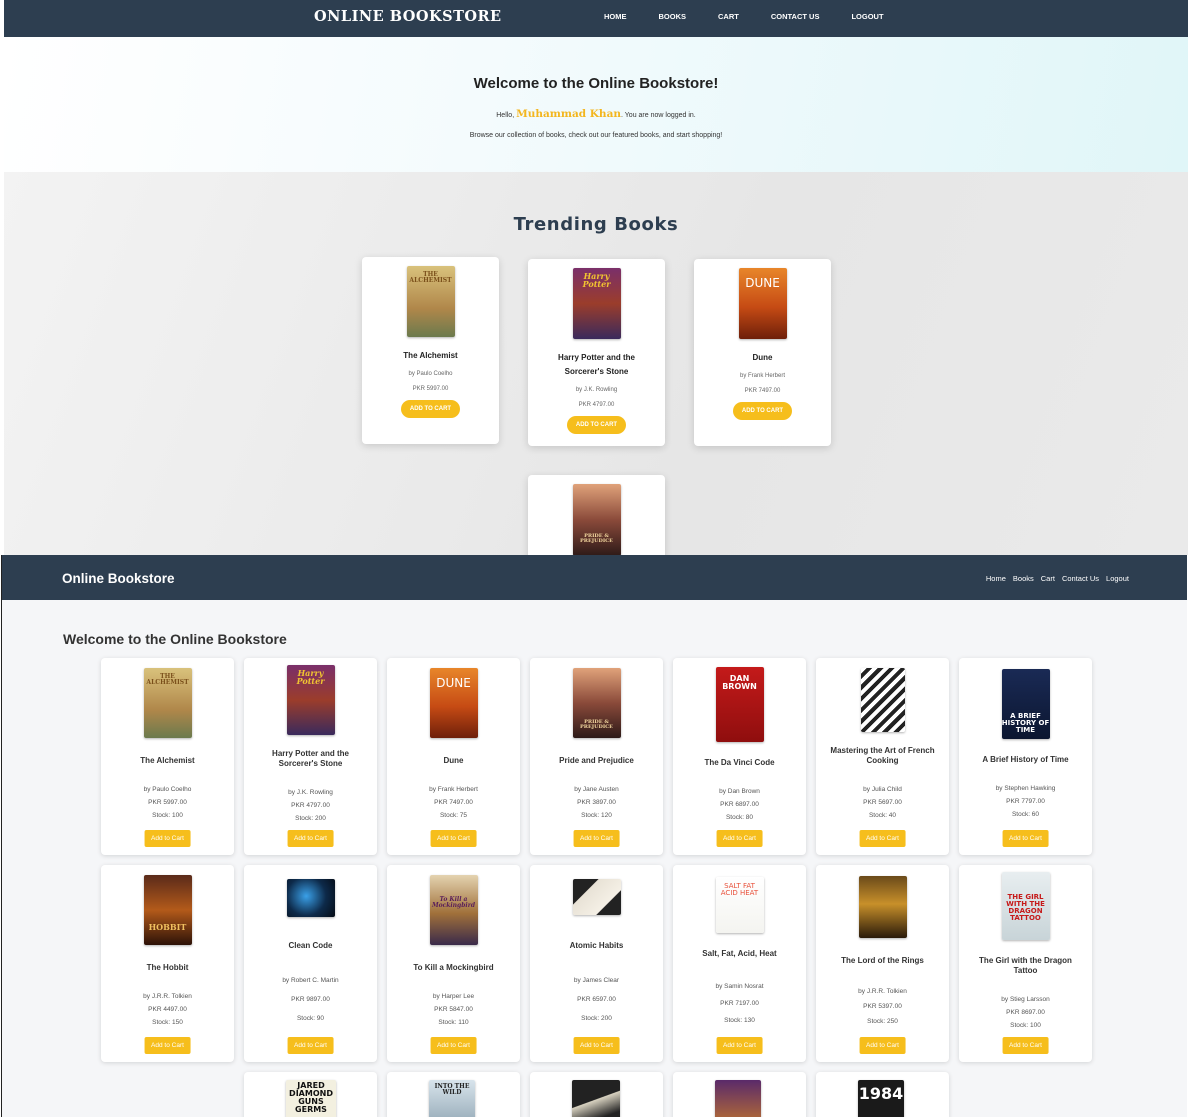 The width and height of the screenshot is (1188, 1117). I want to click on book-cover-image: INTO THE WILD, so click(452, 1098).